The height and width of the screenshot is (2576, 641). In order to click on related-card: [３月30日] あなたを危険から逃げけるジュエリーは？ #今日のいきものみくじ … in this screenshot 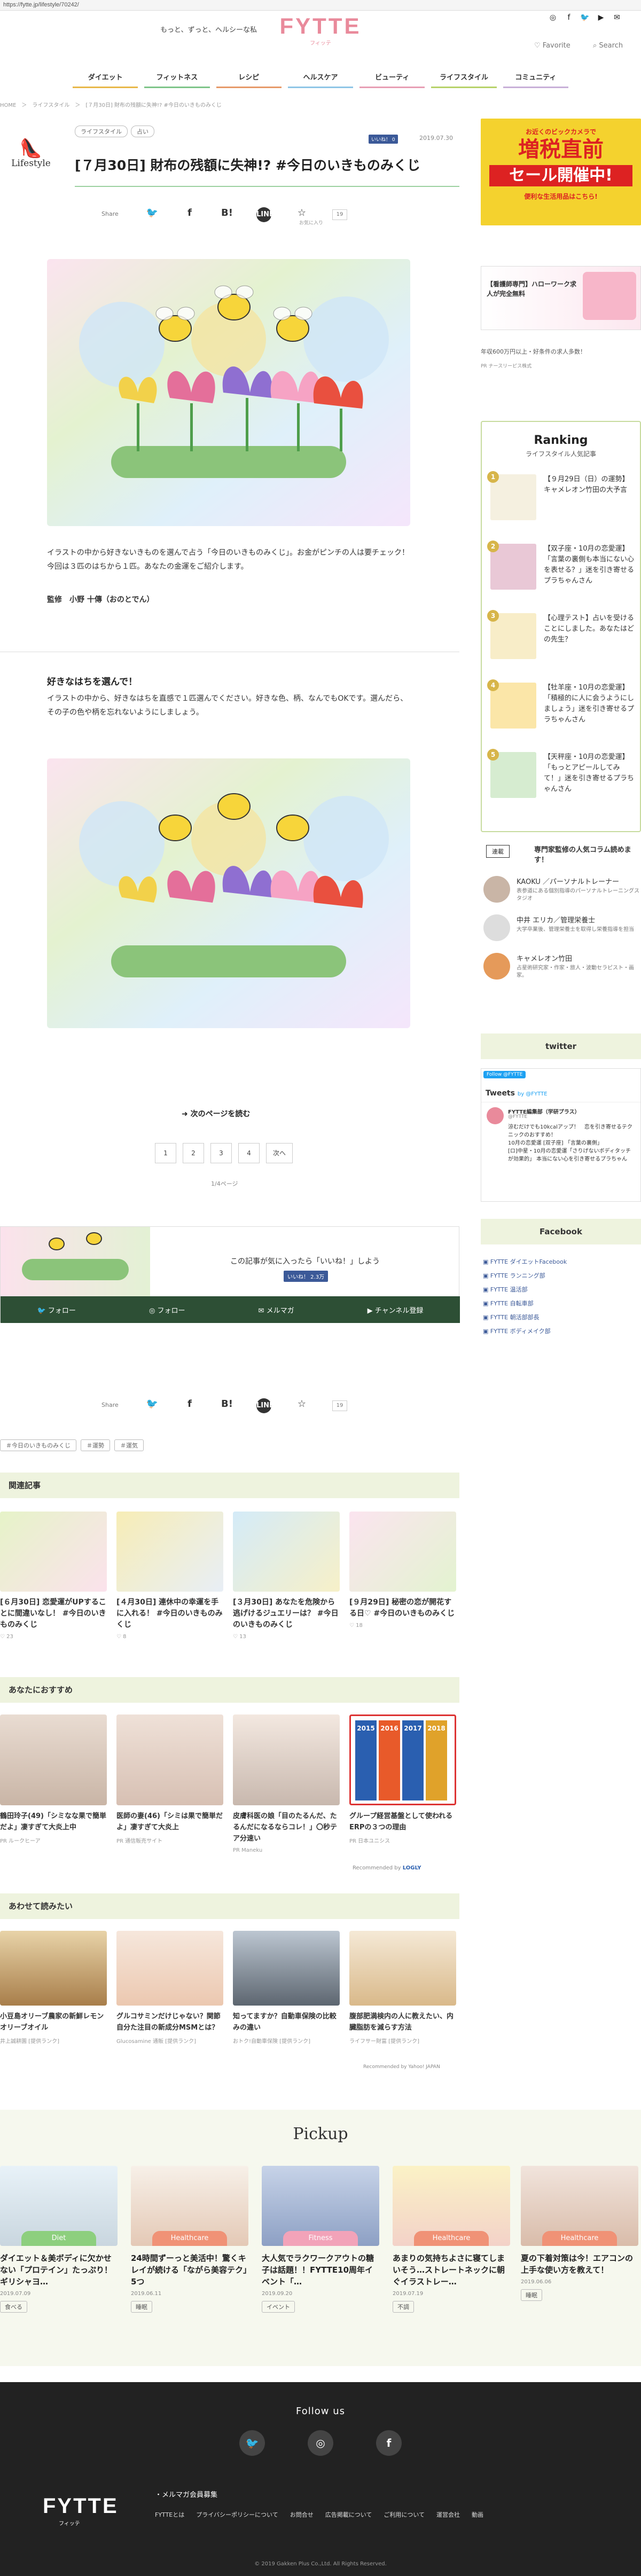, I will do `click(286, 1576)`.